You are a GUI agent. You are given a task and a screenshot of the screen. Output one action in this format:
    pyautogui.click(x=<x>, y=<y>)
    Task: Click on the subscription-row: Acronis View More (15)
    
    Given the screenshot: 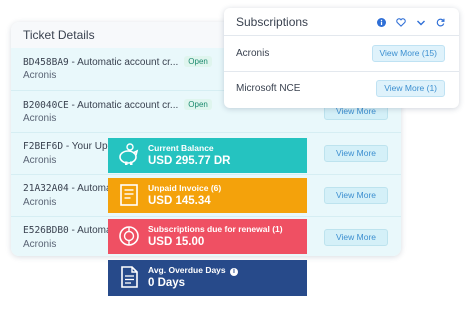 What is the action you would take?
    pyautogui.click(x=341, y=54)
    